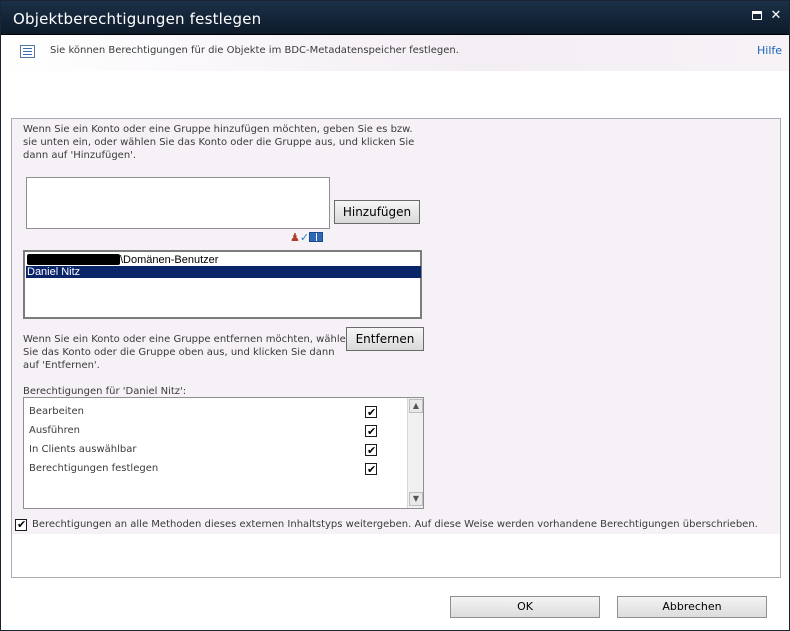  What do you see at coordinates (223, 260) in the screenshot?
I see `list-item: \Domänen-Benutzer` at bounding box center [223, 260].